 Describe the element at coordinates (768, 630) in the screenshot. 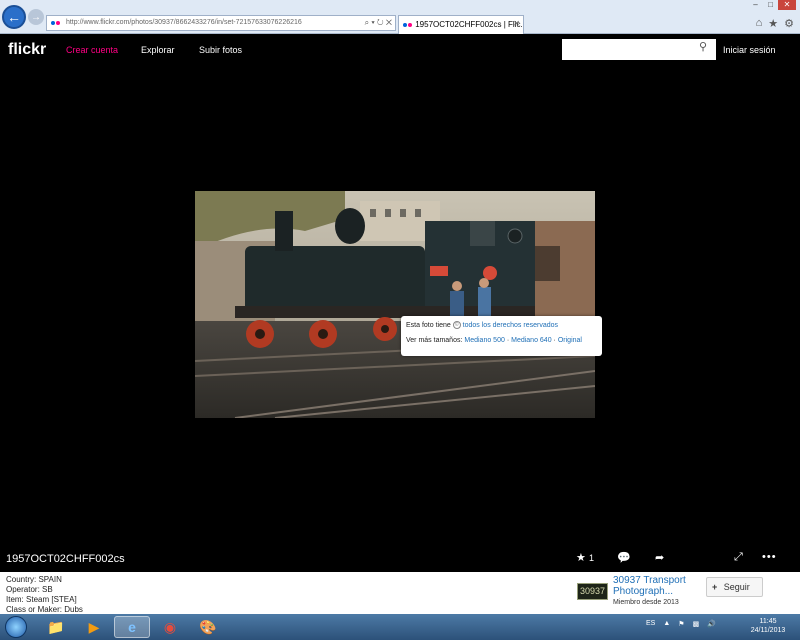

I see `clock-date: 24/11/2013` at that location.